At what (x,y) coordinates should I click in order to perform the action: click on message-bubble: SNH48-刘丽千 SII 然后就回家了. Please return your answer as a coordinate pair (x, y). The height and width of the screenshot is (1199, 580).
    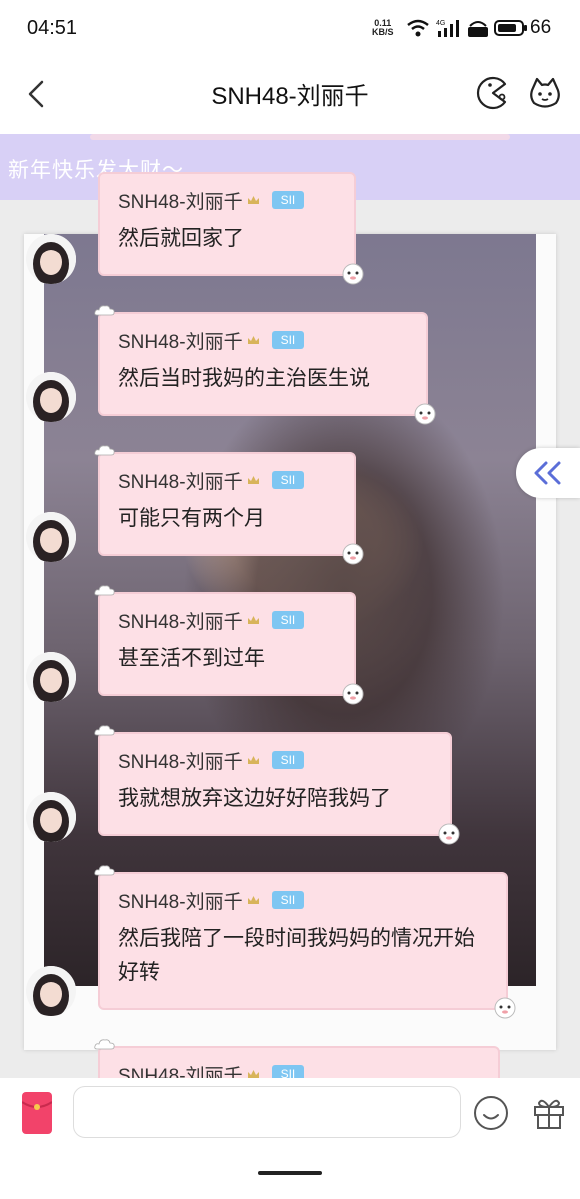
    Looking at the image, I should click on (231, 228).